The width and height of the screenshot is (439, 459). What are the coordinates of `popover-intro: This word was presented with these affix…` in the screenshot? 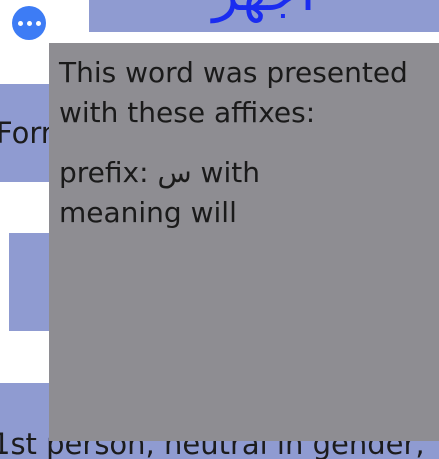 It's located at (233, 92).